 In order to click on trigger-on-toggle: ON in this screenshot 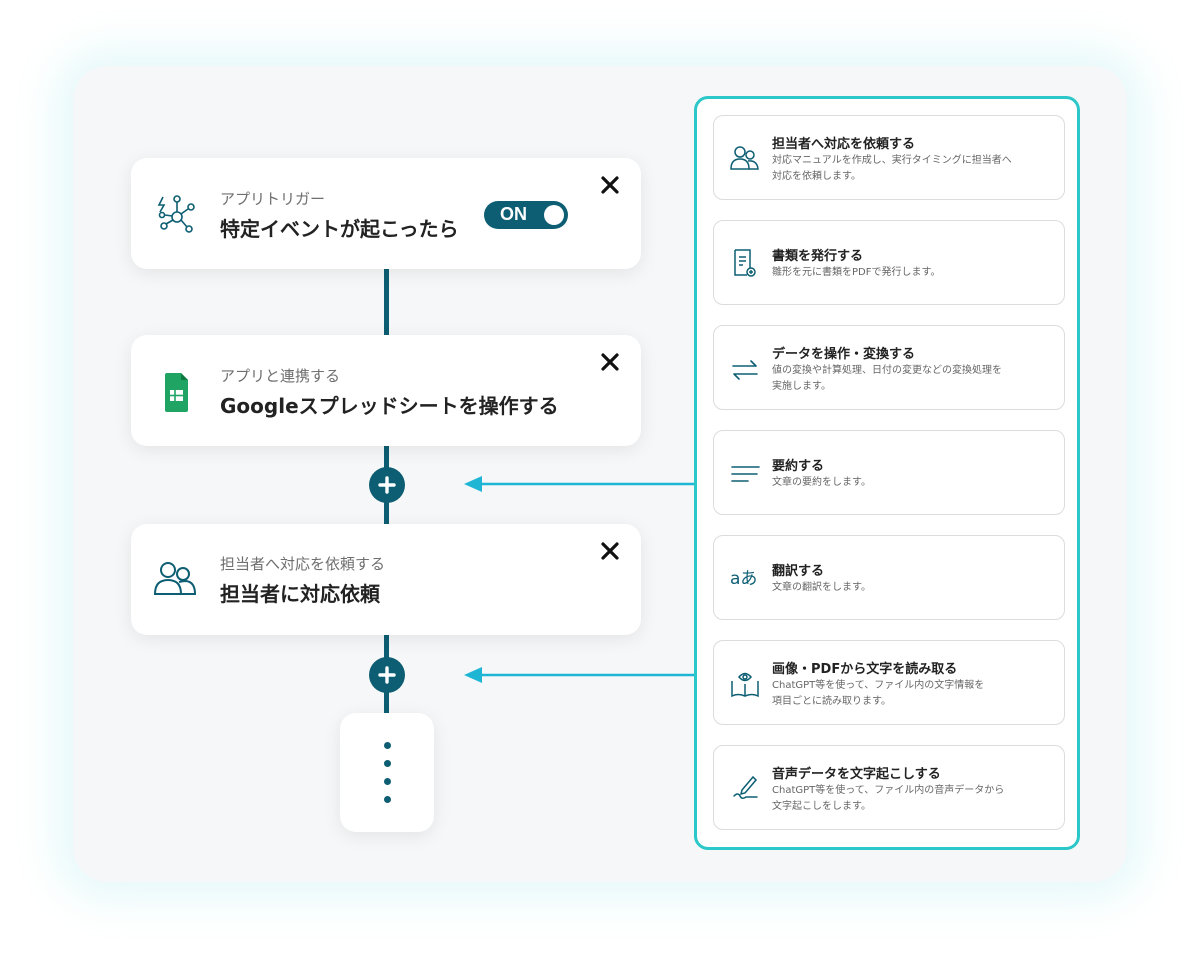, I will do `click(526, 215)`.